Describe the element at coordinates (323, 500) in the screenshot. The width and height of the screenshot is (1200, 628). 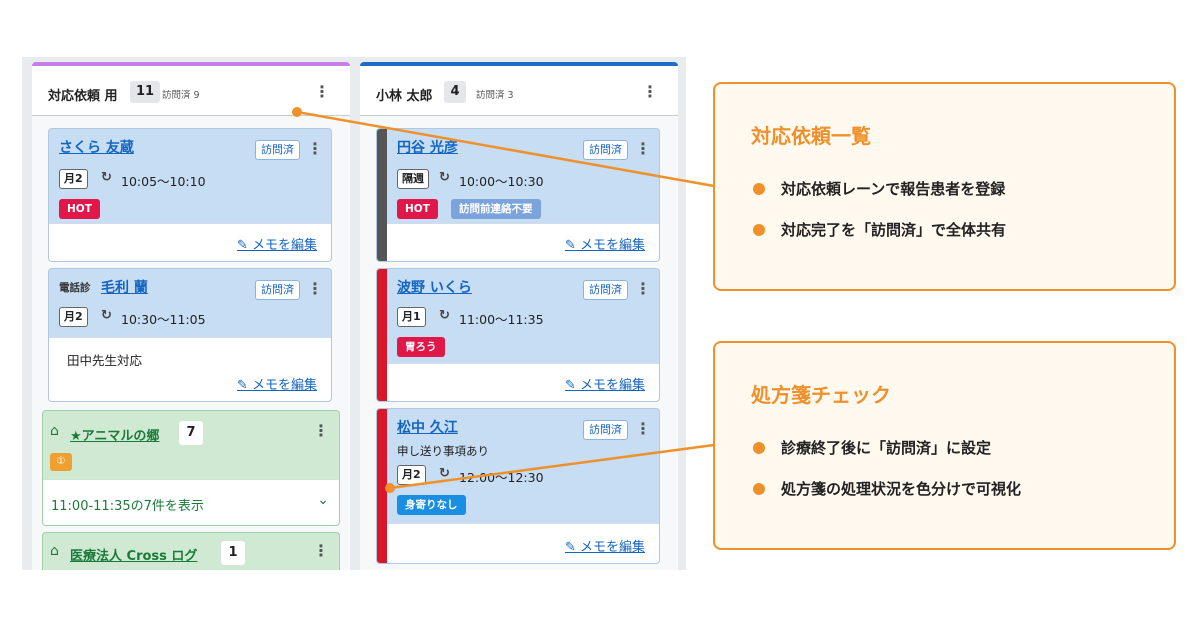
I see `chevron-down-icon: ⌄` at that location.